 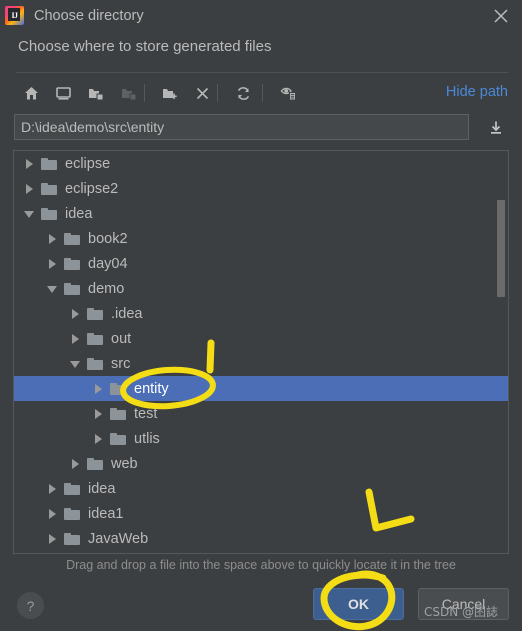 What do you see at coordinates (461, 612) in the screenshot?
I see `csdn-watermark: CSDN @囨誌` at bounding box center [461, 612].